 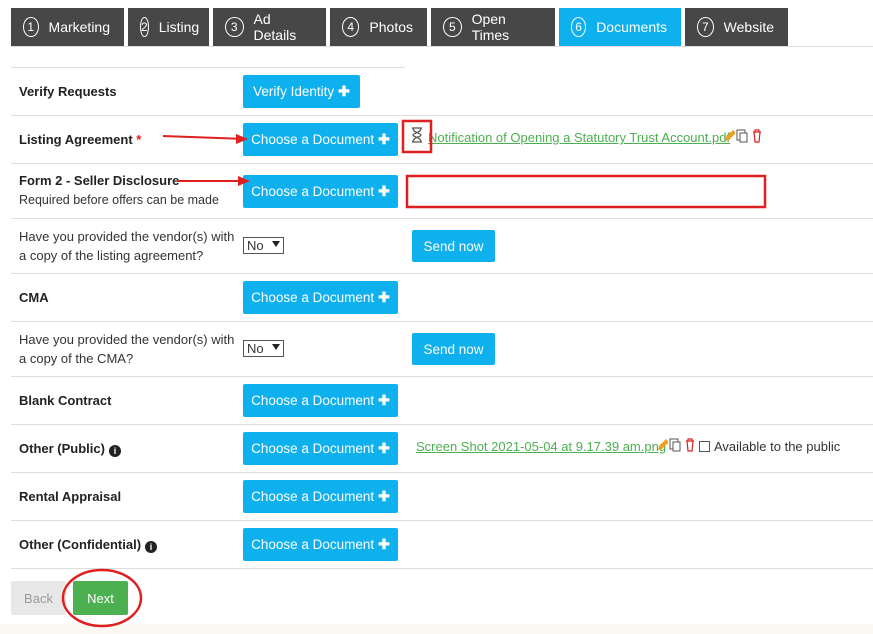 I want to click on tab-marketing: 1 Marketing, so click(x=67, y=27).